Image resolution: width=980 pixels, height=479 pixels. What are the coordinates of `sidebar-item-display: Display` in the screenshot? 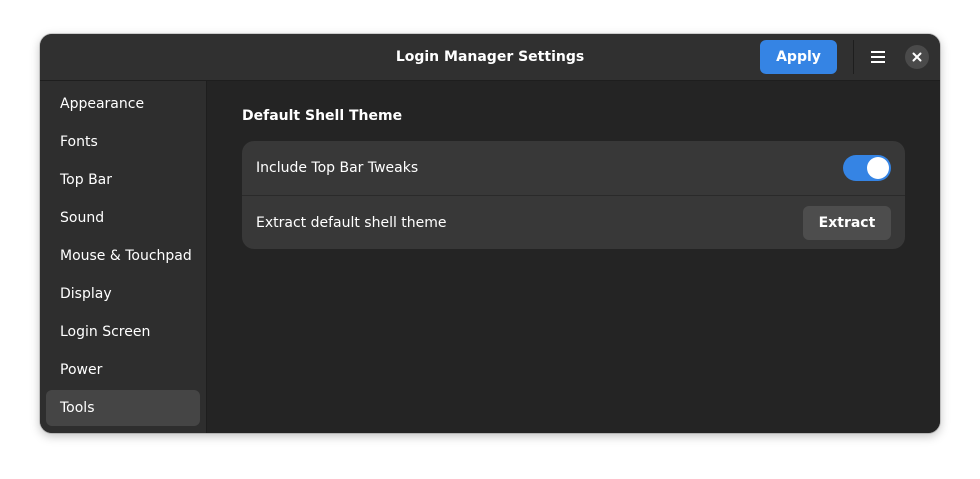 It's located at (123, 294).